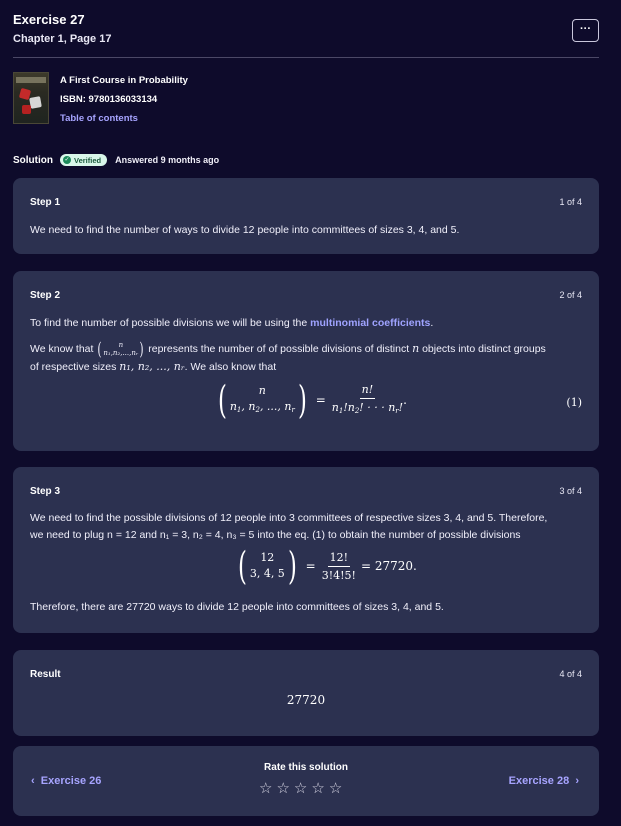 This screenshot has width=621, height=826. I want to click on inline-binomial: ( n n₁,n₂,...,nᵣ ), so click(120, 349).